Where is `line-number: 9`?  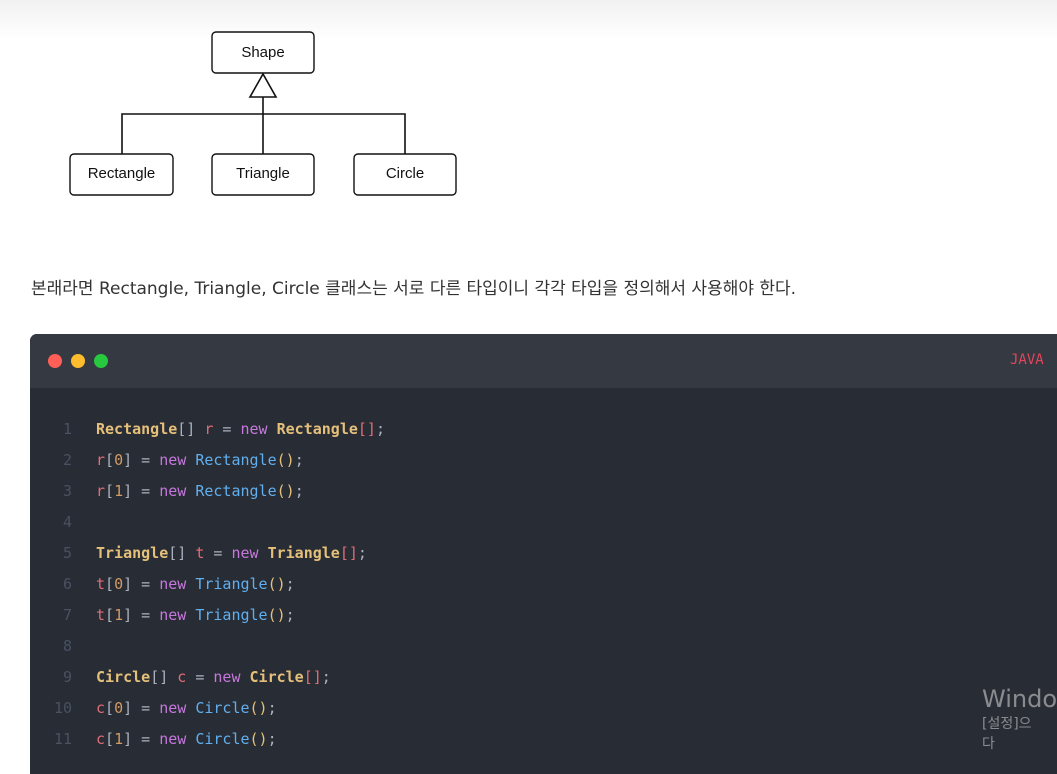
line-number: 9 is located at coordinates (67, 677).